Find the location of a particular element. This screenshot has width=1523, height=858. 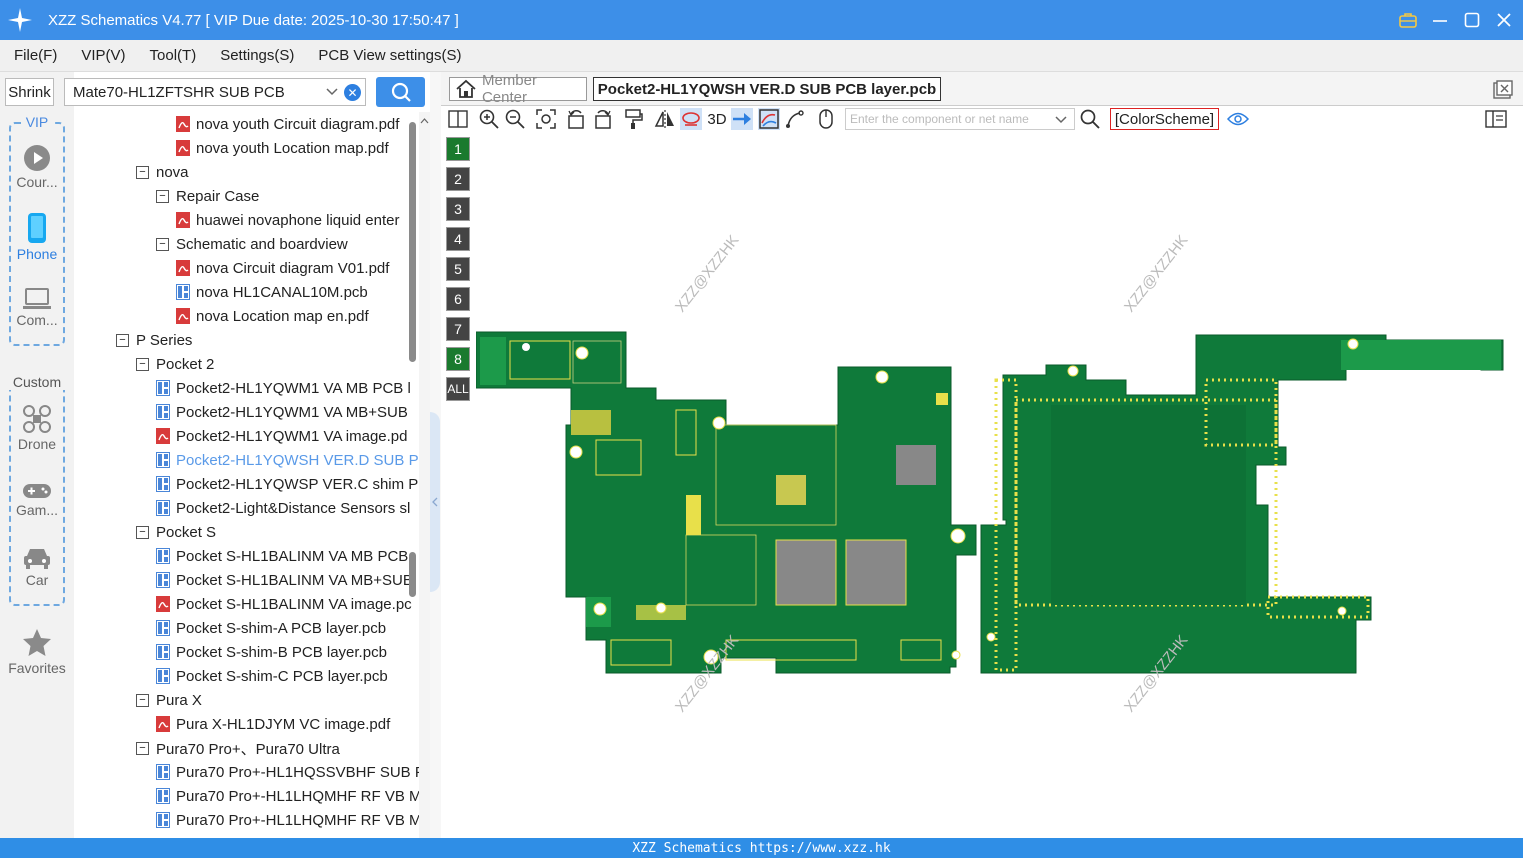

side-panel-icon is located at coordinates (1496, 119).